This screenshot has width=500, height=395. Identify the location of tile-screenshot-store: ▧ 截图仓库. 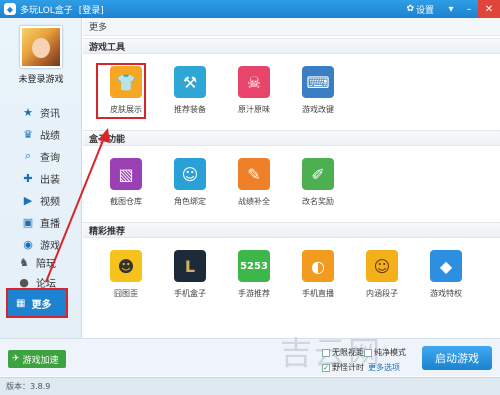
(126, 188).